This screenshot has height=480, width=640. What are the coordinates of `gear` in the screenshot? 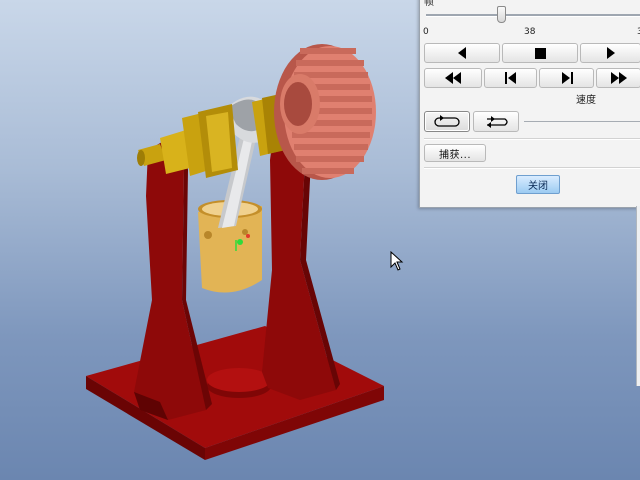 It's located at (325, 112).